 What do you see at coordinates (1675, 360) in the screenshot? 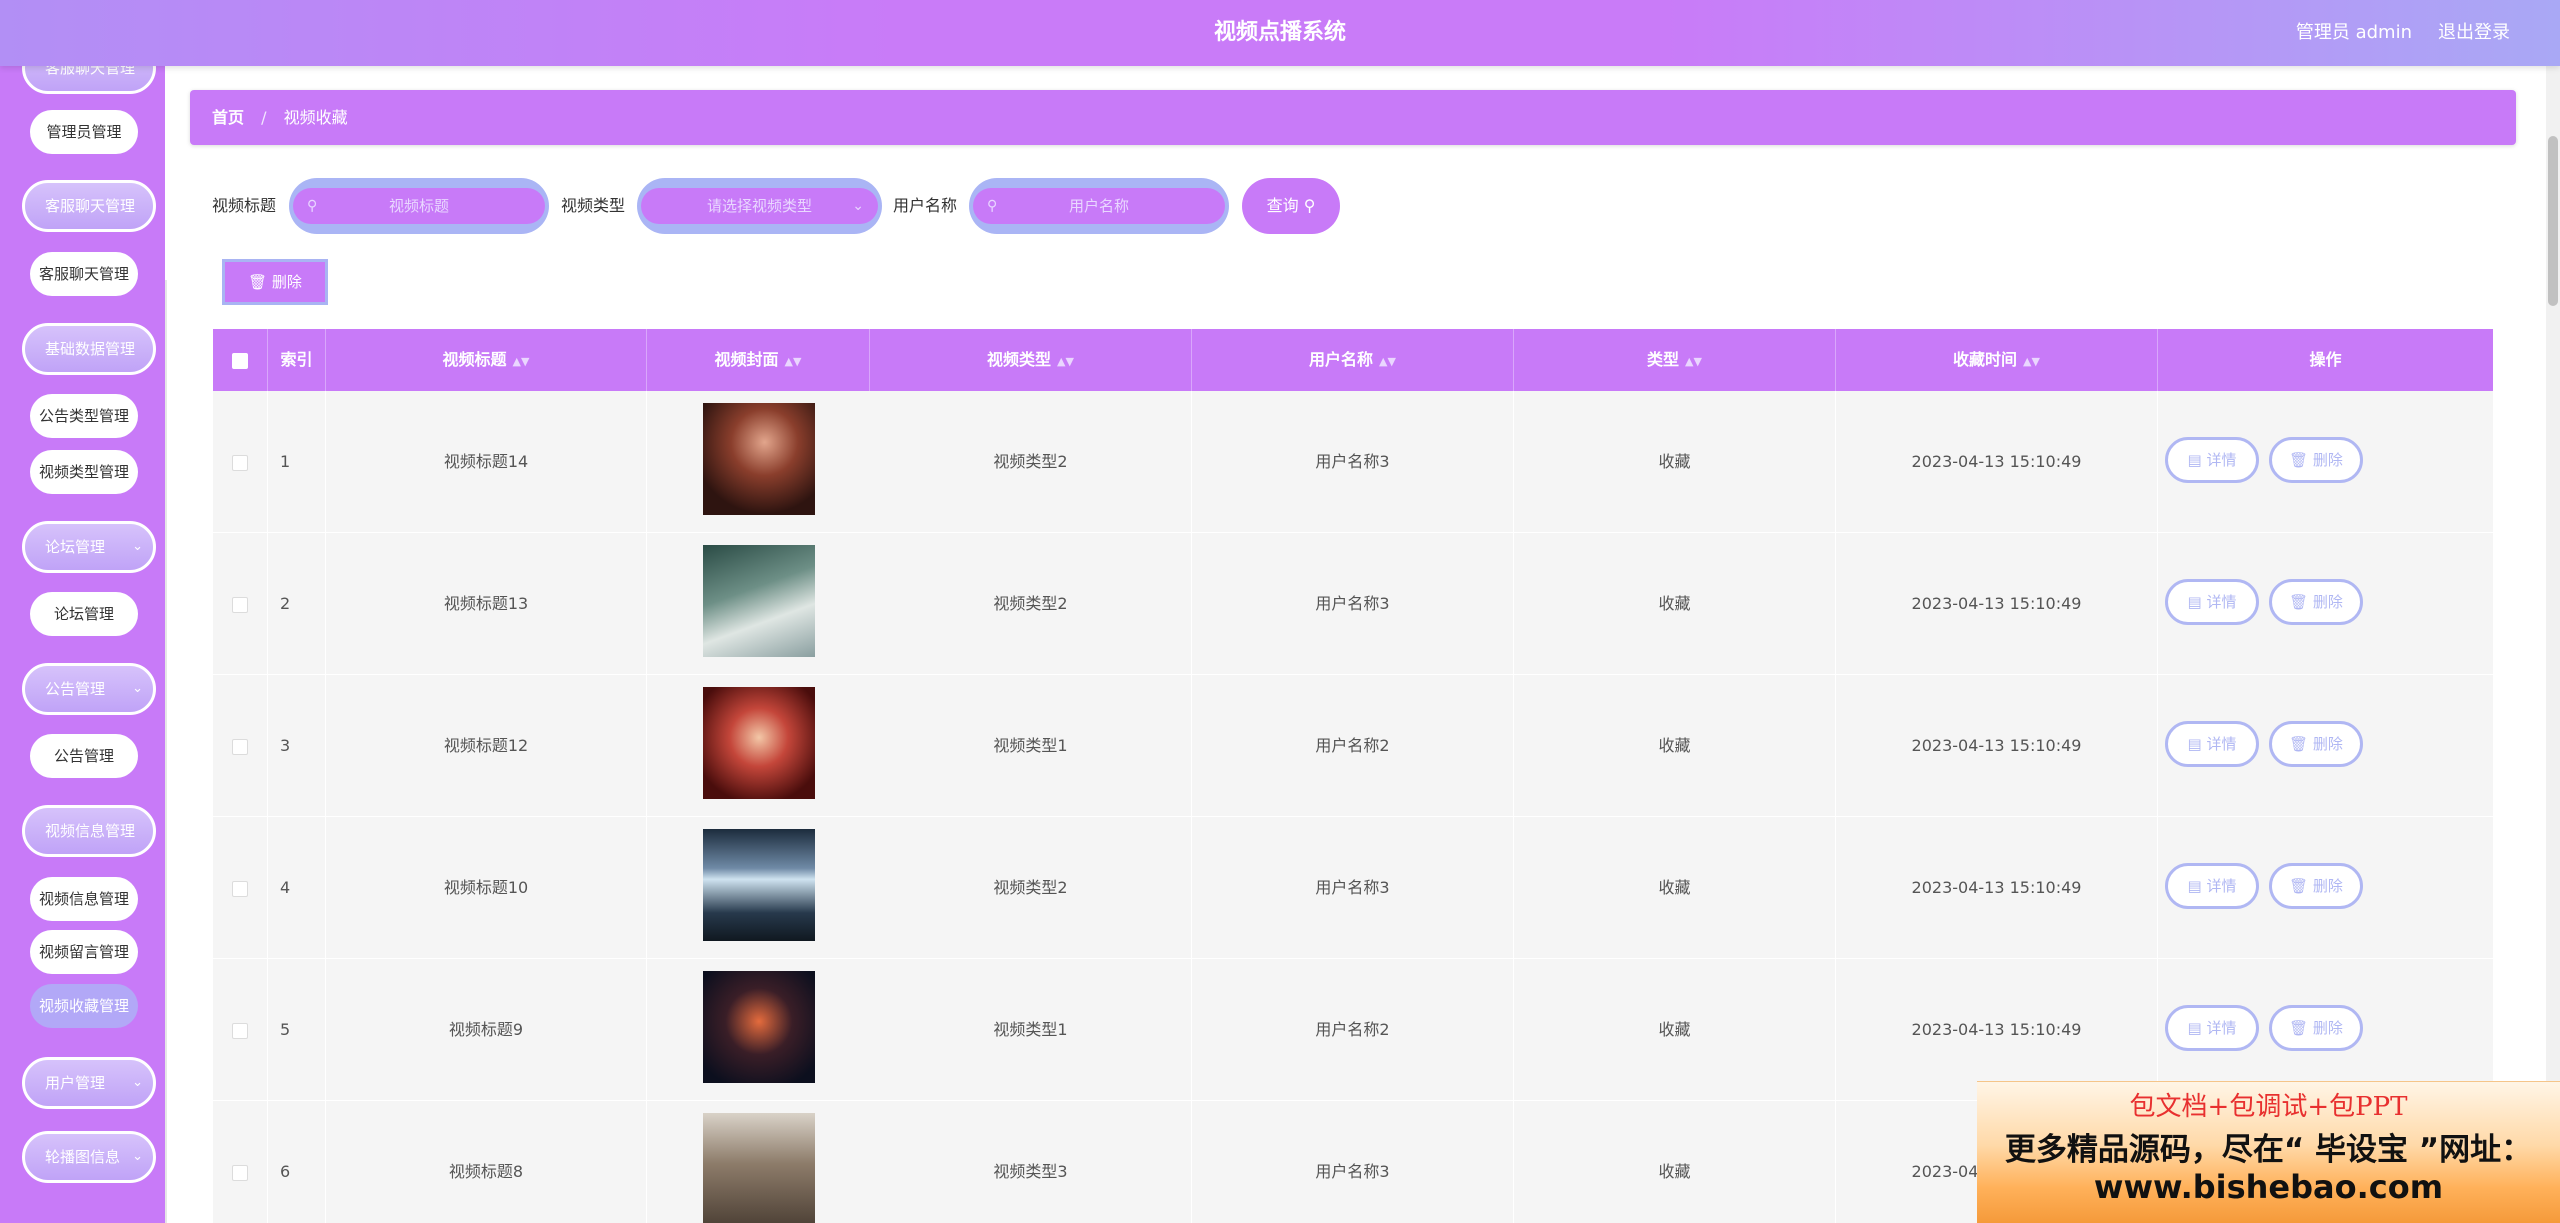
I see `col-kind: 类型 ▲▼` at bounding box center [1675, 360].